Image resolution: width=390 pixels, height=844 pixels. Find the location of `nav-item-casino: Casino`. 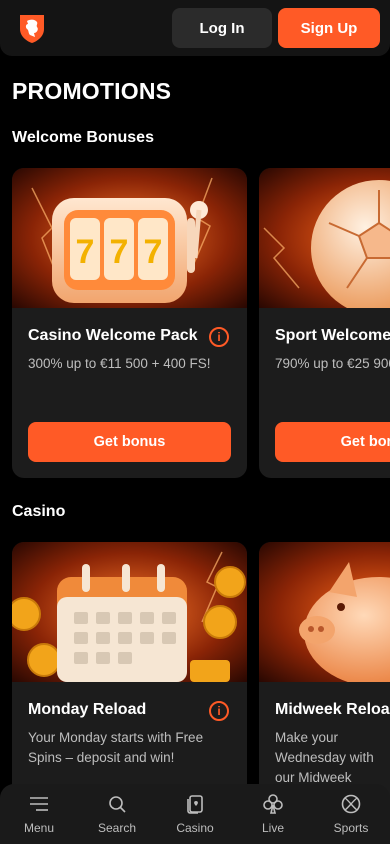

nav-item-casino: Casino is located at coordinates (195, 814).